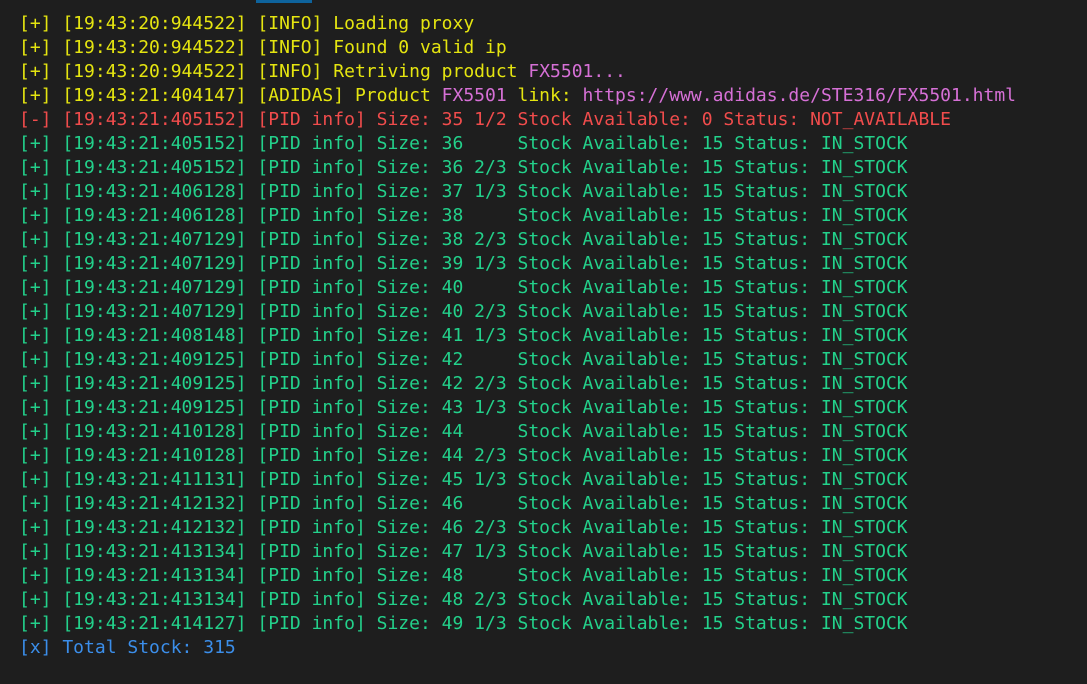 The image size is (1087, 684). I want to click on log-message: Retriving product, so click(431, 71).